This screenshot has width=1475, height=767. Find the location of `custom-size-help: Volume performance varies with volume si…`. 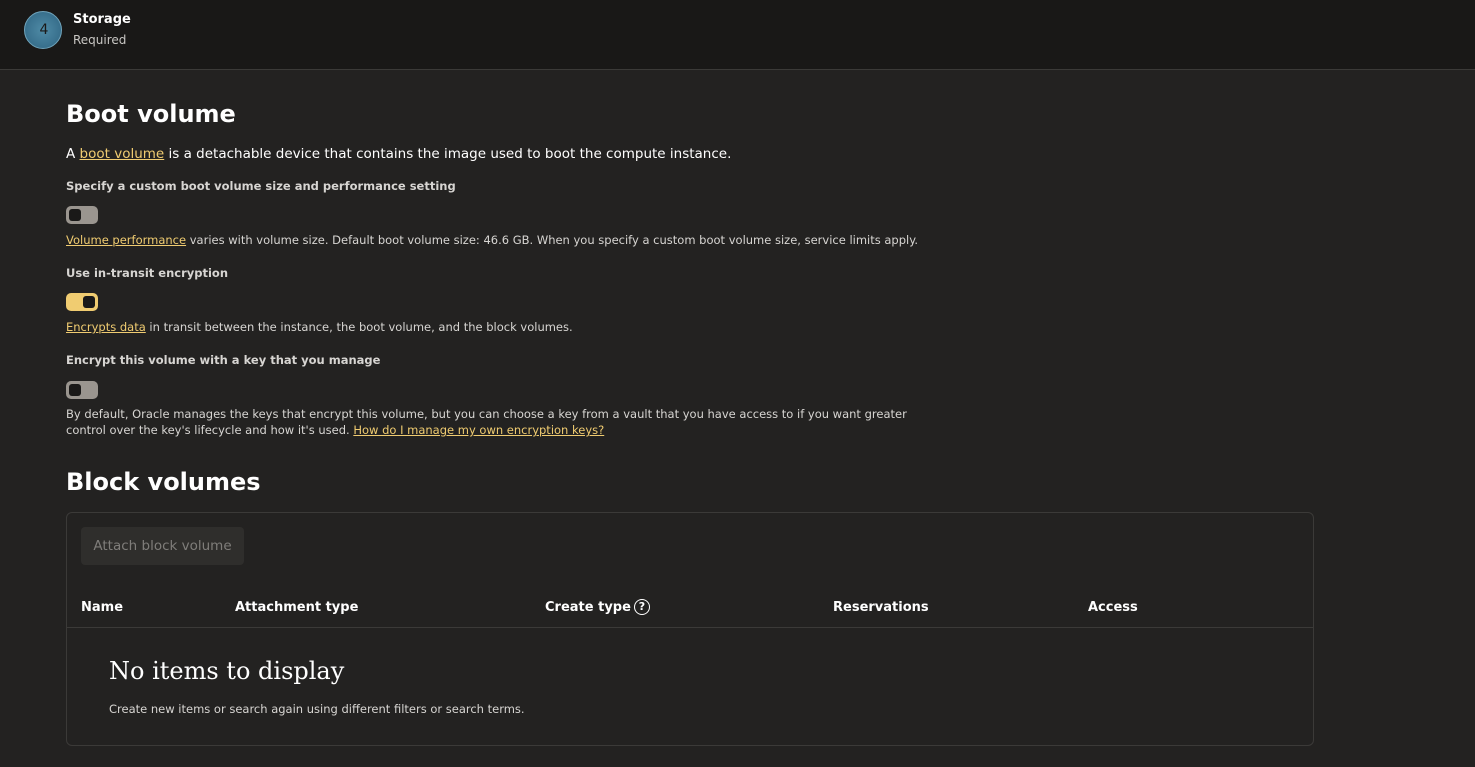

custom-size-help: Volume performance varies with volume si… is located at coordinates (492, 240).